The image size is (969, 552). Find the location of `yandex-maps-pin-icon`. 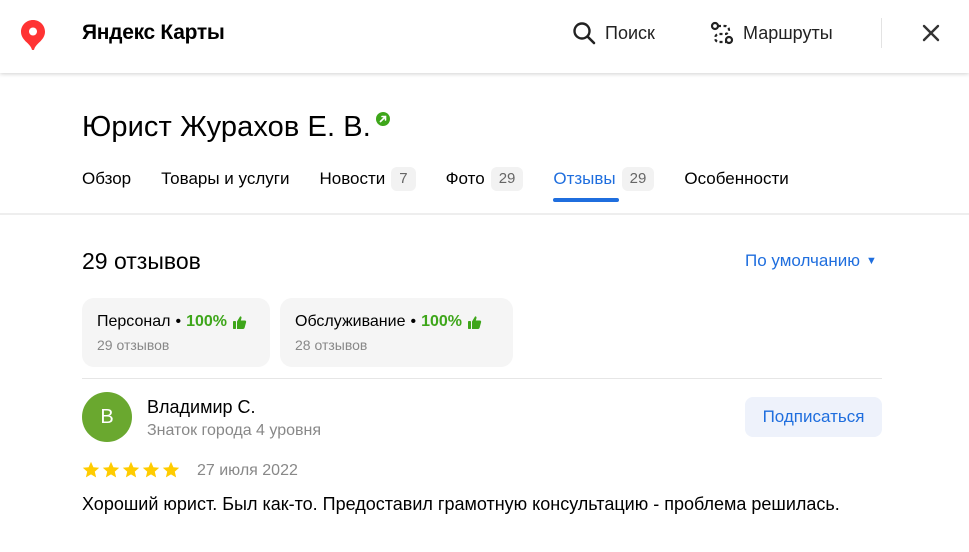

yandex-maps-pin-icon is located at coordinates (33, 35).